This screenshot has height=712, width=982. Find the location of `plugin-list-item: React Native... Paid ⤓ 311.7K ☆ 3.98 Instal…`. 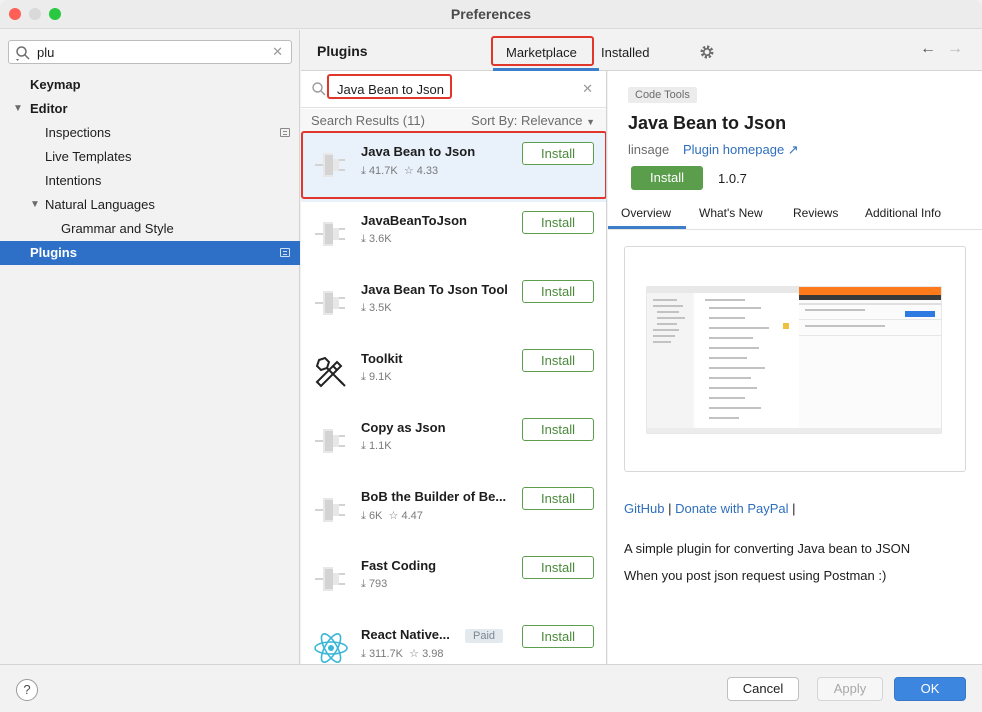

plugin-list-item: React Native... Paid ⤓ 311.7K ☆ 3.98 Instal… is located at coordinates (453, 640).